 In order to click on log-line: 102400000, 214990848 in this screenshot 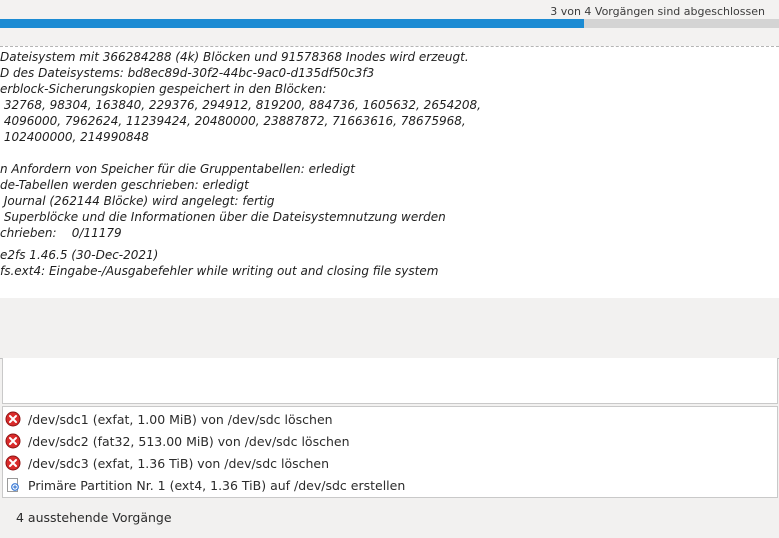, I will do `click(74, 137)`.